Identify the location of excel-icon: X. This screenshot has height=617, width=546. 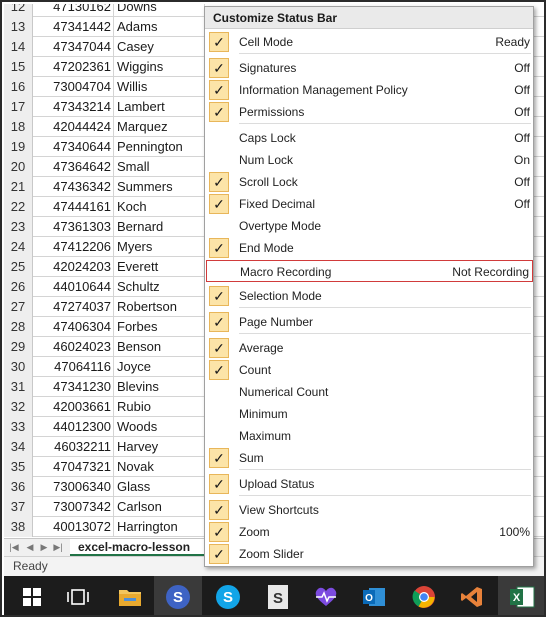
(521, 595).